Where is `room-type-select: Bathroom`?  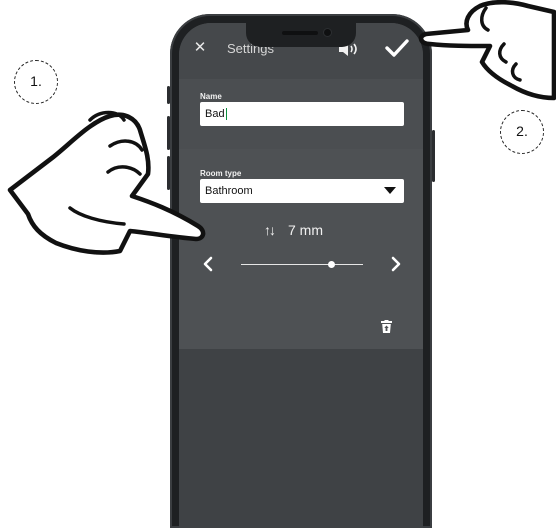 room-type-select: Bathroom is located at coordinates (302, 191).